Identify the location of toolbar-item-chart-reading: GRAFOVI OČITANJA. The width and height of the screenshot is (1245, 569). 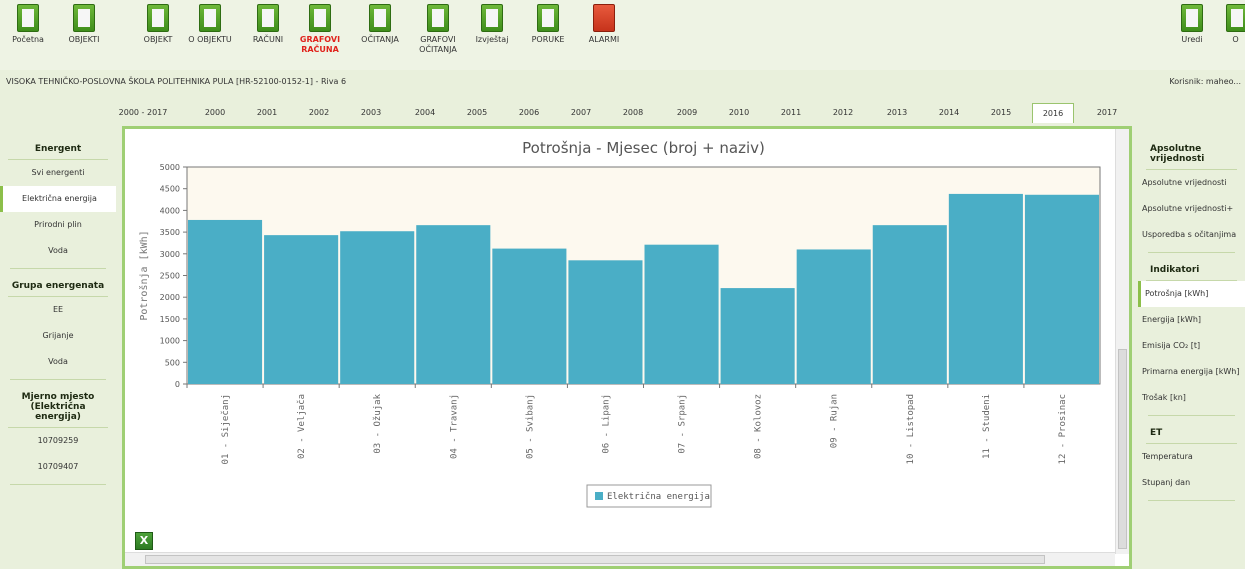
(438, 29).